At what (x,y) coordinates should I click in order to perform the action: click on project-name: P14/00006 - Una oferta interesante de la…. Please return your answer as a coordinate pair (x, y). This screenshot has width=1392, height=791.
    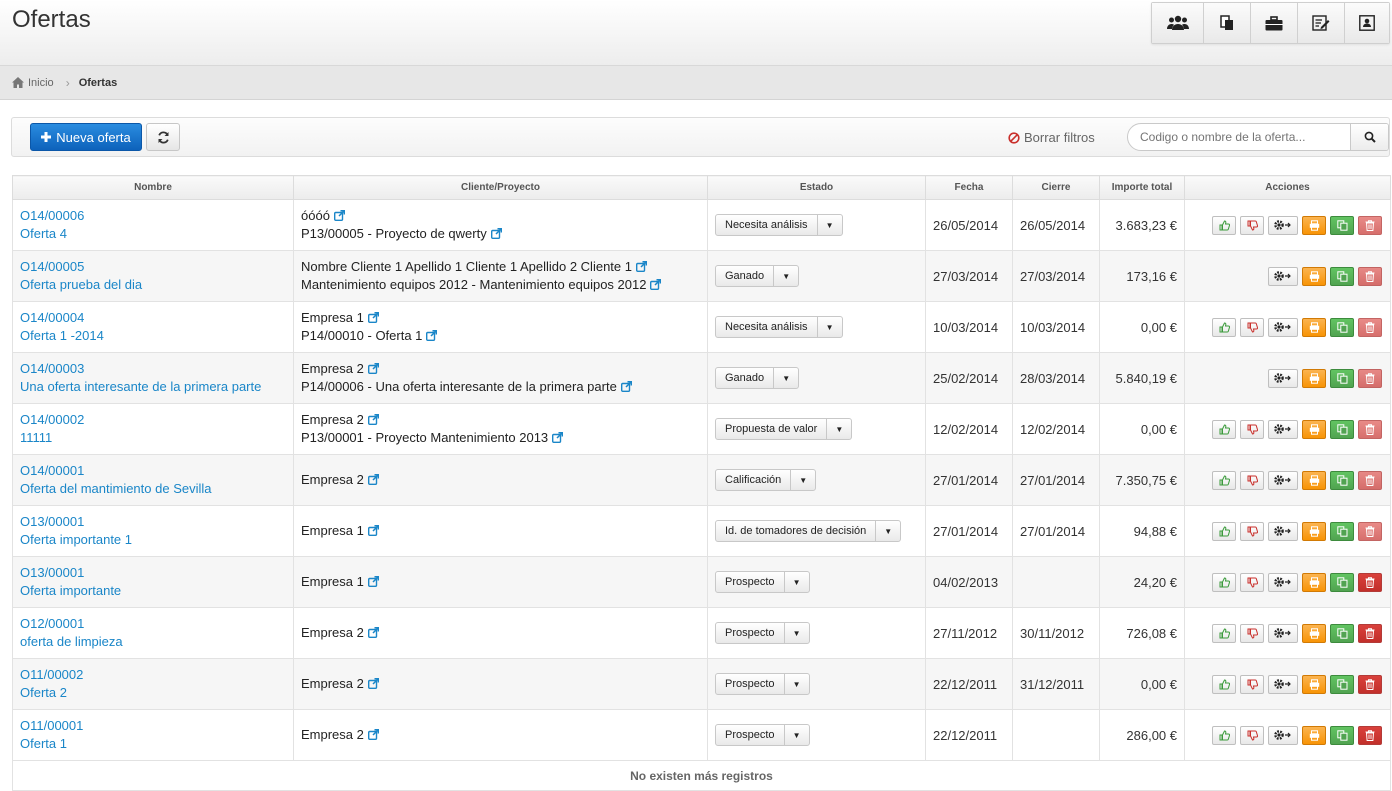
    Looking at the image, I should click on (459, 386).